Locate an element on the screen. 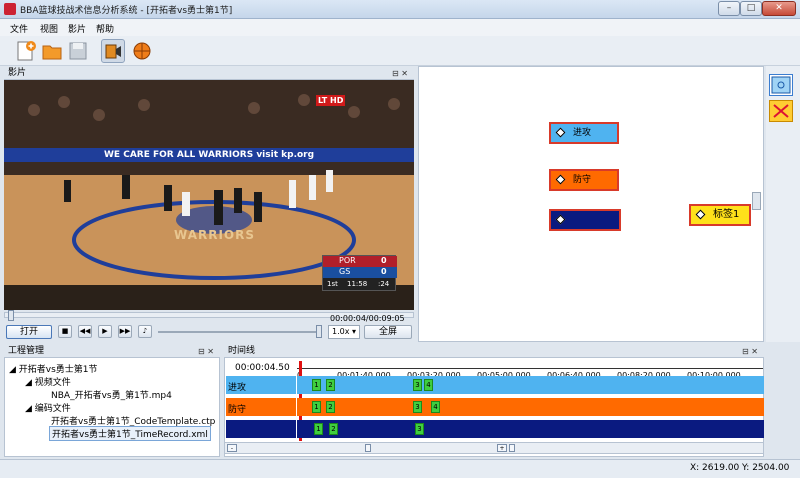 The height and width of the screenshot is (478, 800). folder-icon is located at coordinates (52, 52).